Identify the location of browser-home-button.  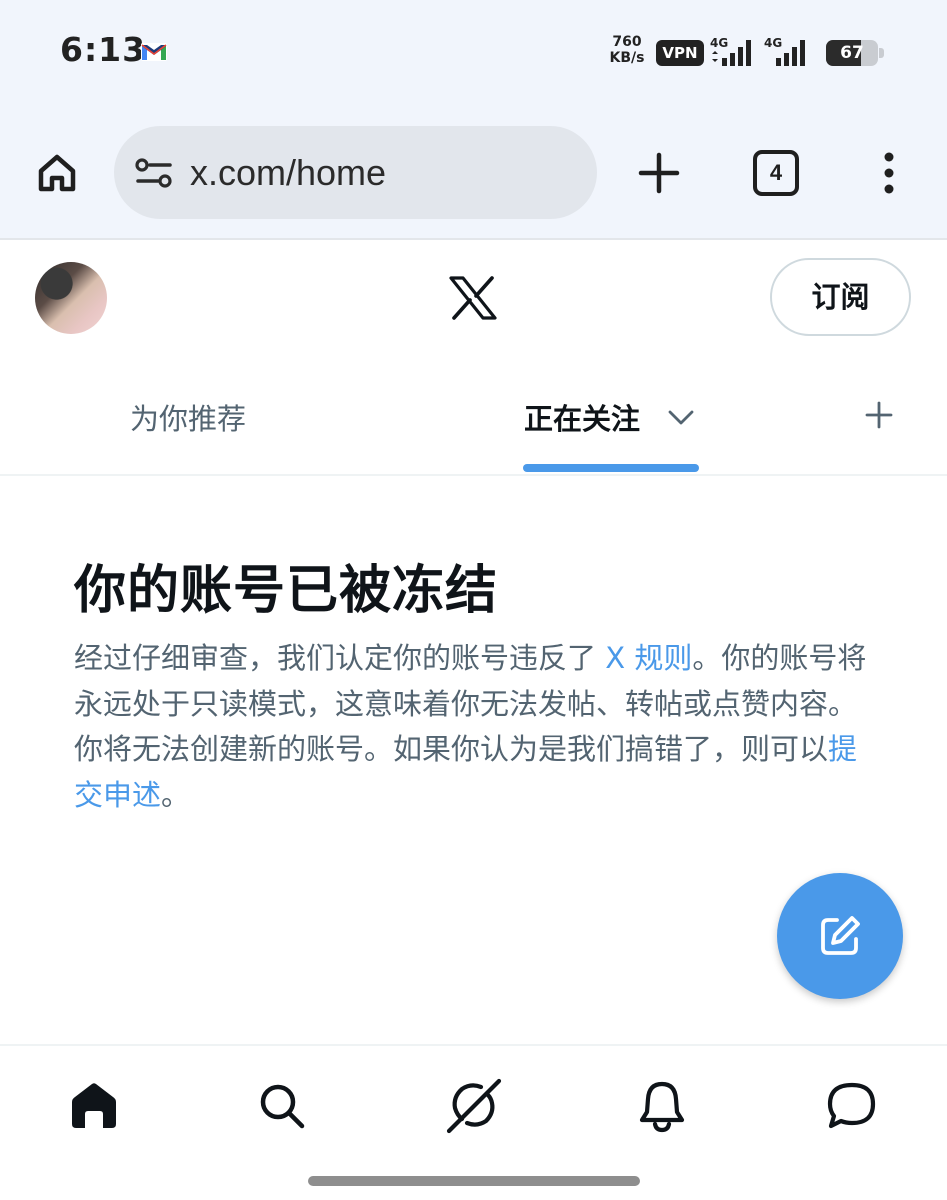
(57, 173).